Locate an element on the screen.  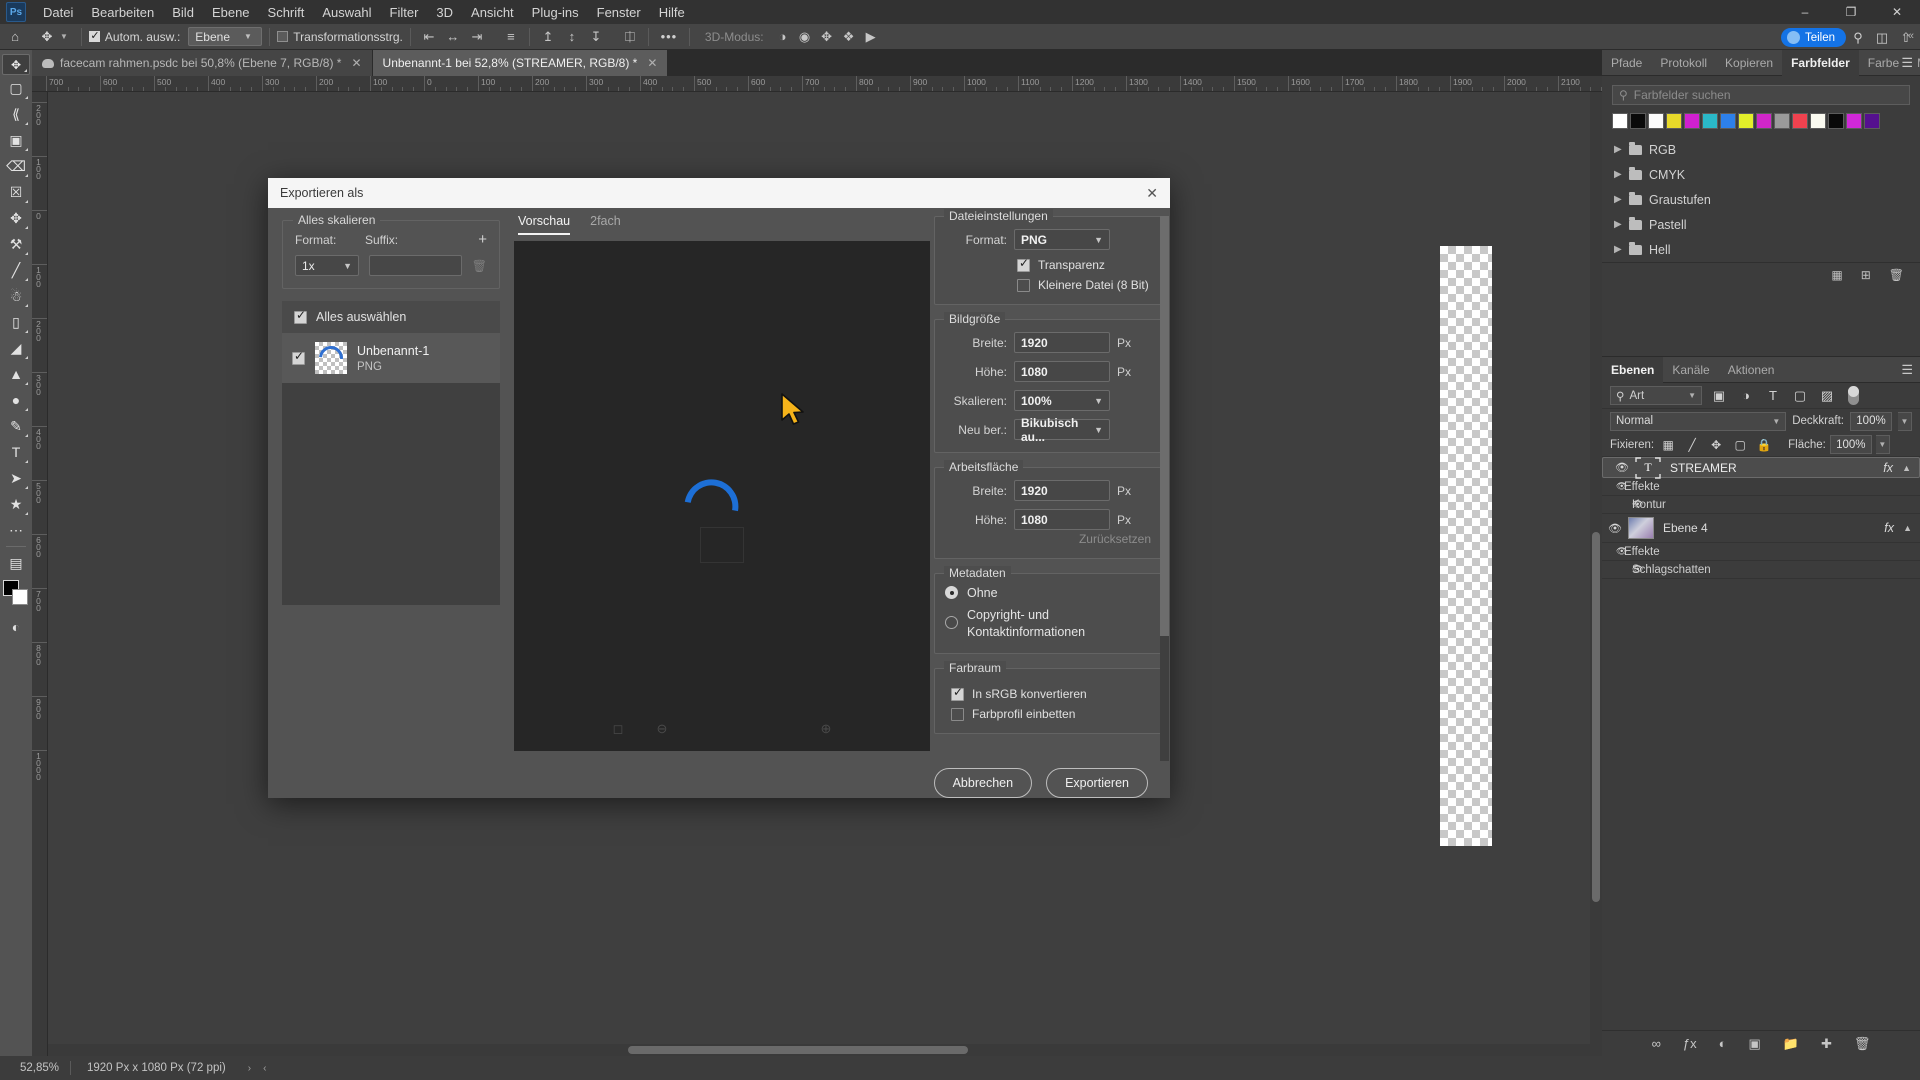
smaller-file-checkbox: Kleinere Datei (8 Bit) is located at coordinates (1084, 285).